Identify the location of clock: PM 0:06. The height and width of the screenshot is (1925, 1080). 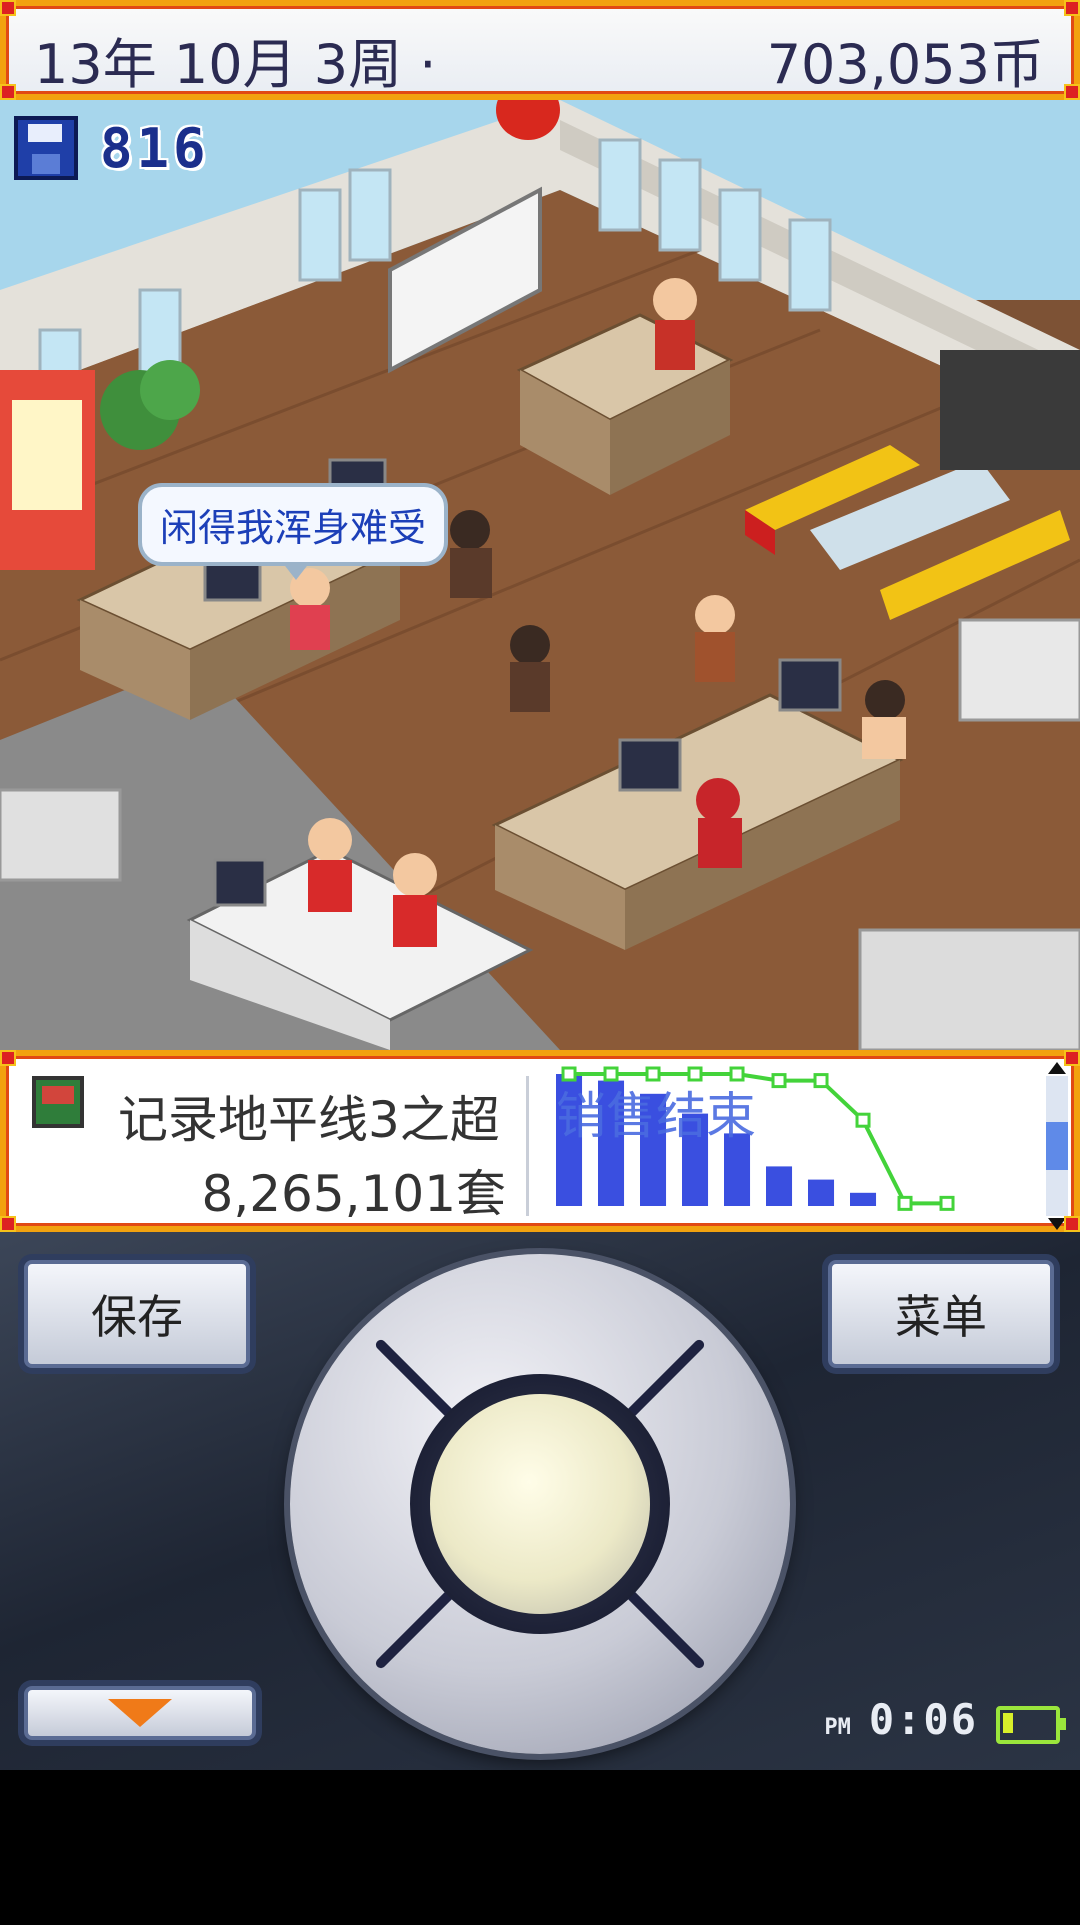
(945, 1719).